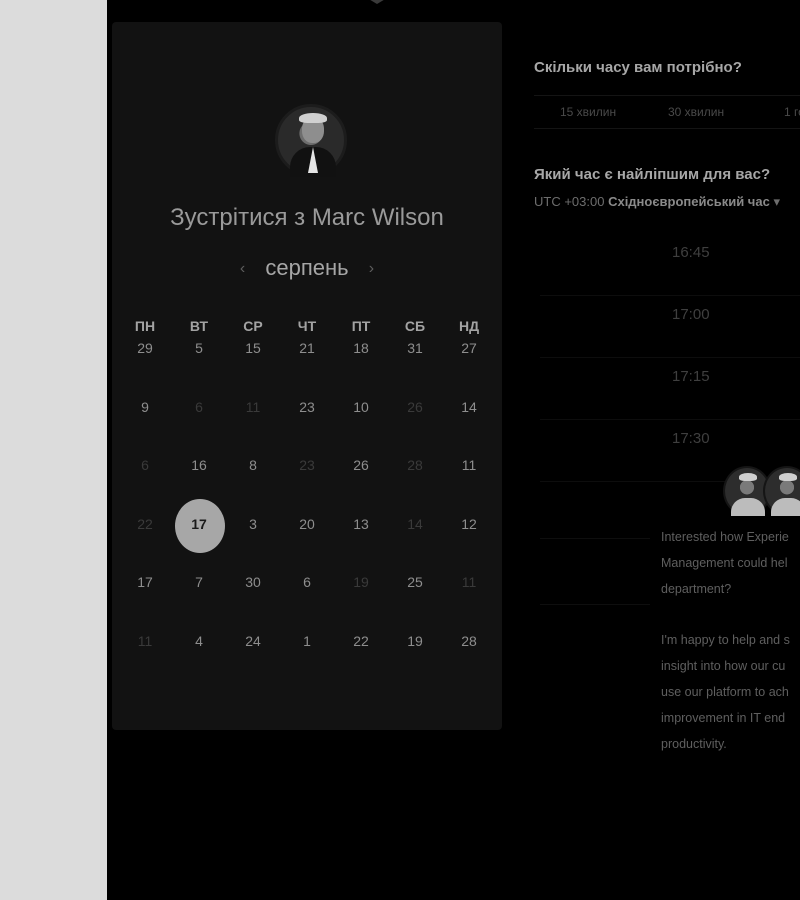 The image size is (800, 900). Describe the element at coordinates (652, 174) in the screenshot. I see `time-question: Який час є найліпшим для вас?` at that location.